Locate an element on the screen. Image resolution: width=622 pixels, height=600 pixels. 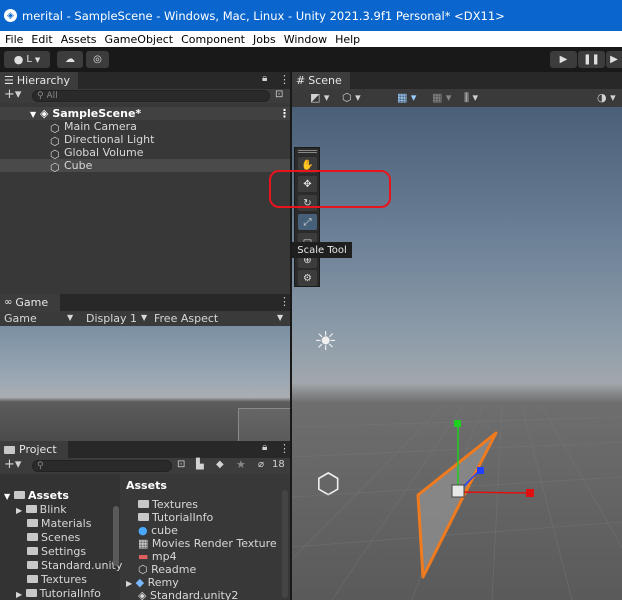
asset-item-label: cube is located at coordinates (164, 530).